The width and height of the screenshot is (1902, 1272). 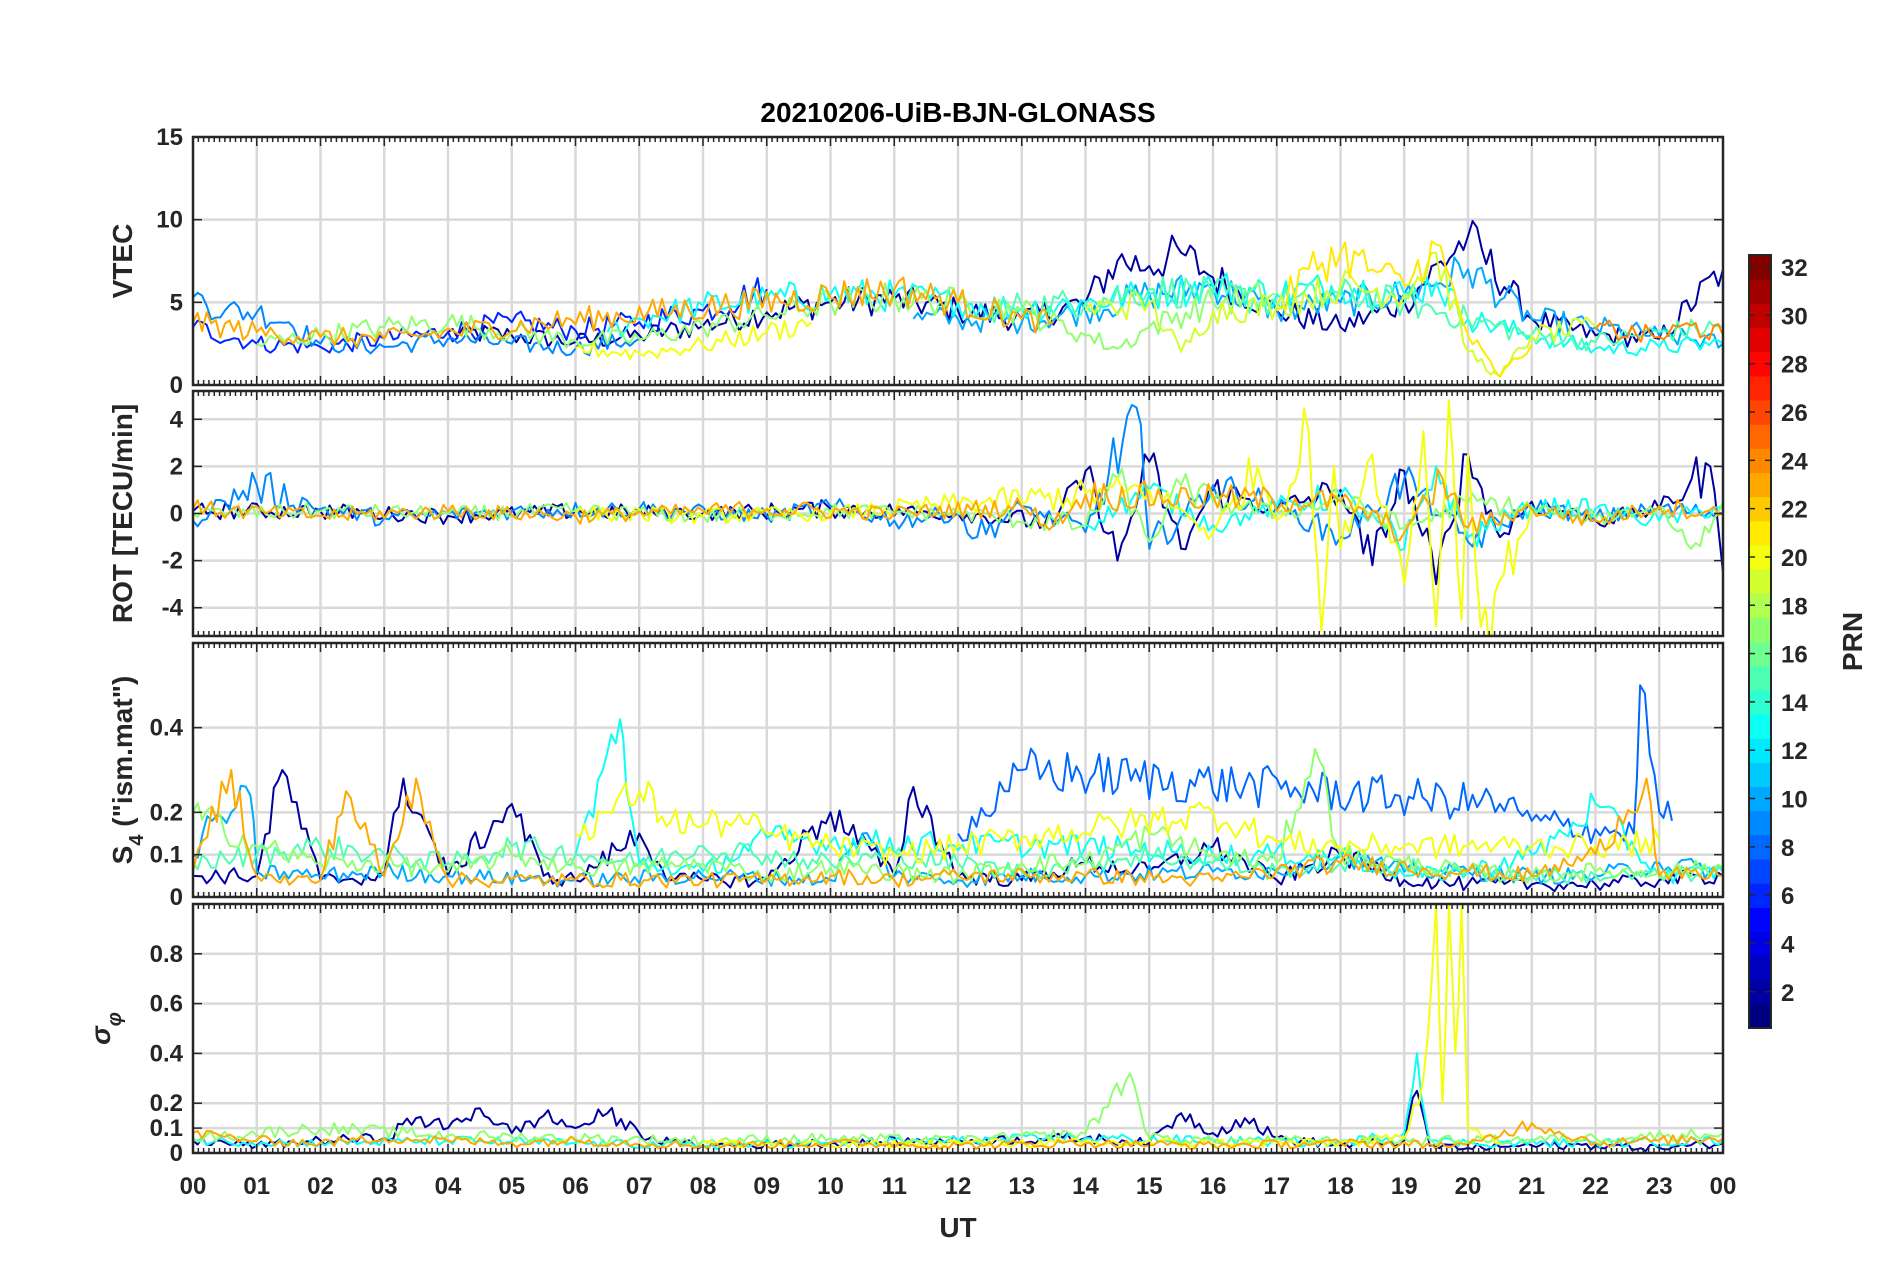 I want to click on x-tick-label: 16, so click(x=1213, y=1186).